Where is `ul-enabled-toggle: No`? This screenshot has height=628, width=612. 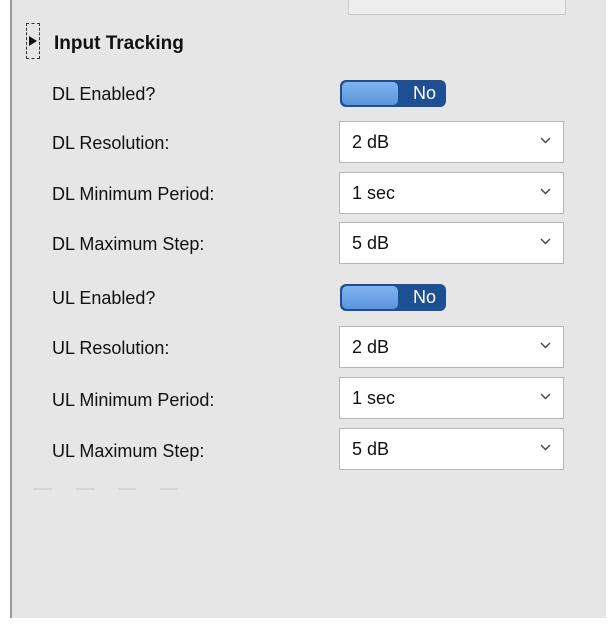
ul-enabled-toggle: No is located at coordinates (393, 297).